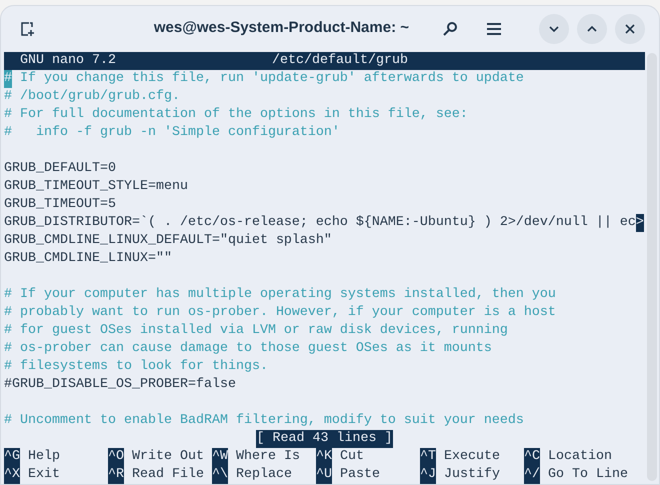 Image resolution: width=660 pixels, height=485 pixels. I want to click on comment-line: # For full documentation of the options in this file, see:, so click(236, 115).